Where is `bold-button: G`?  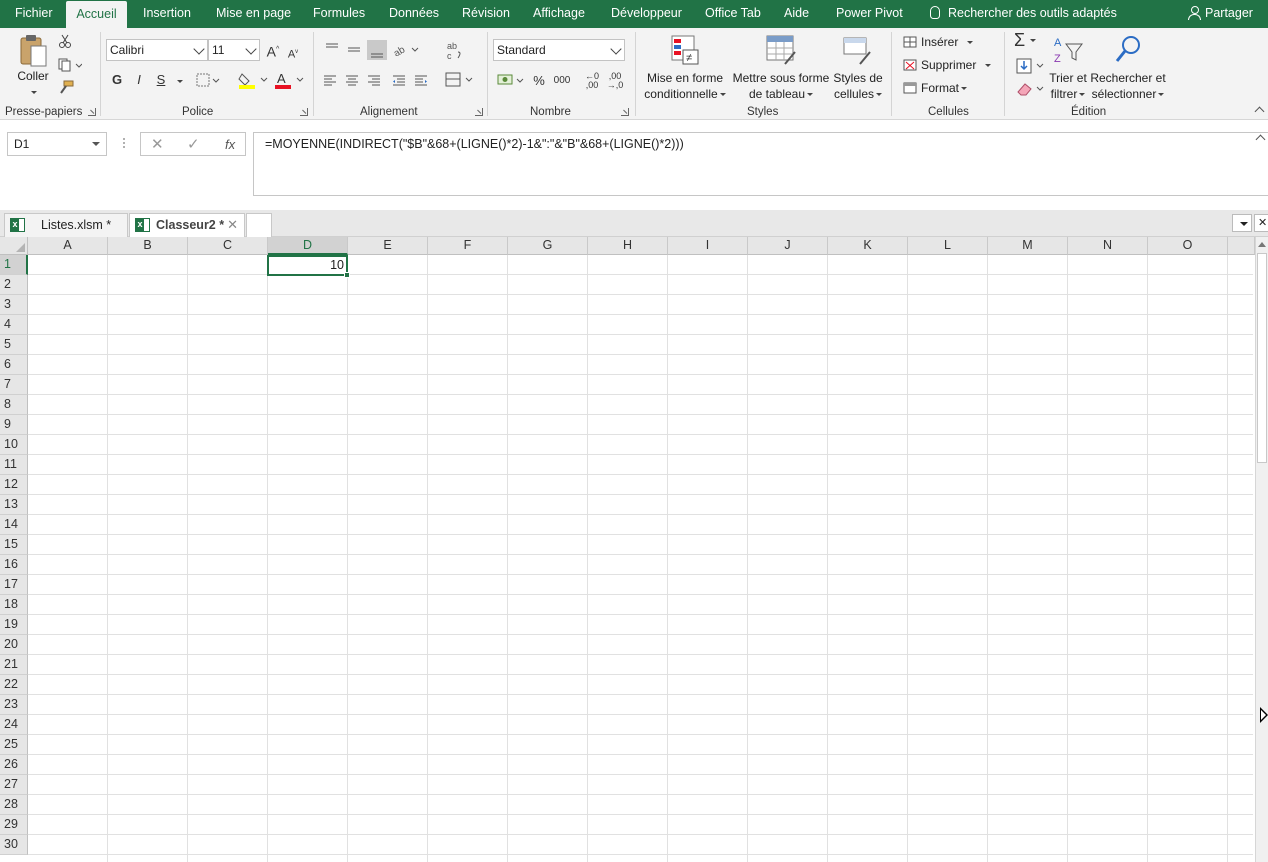
bold-button: G is located at coordinates (117, 80).